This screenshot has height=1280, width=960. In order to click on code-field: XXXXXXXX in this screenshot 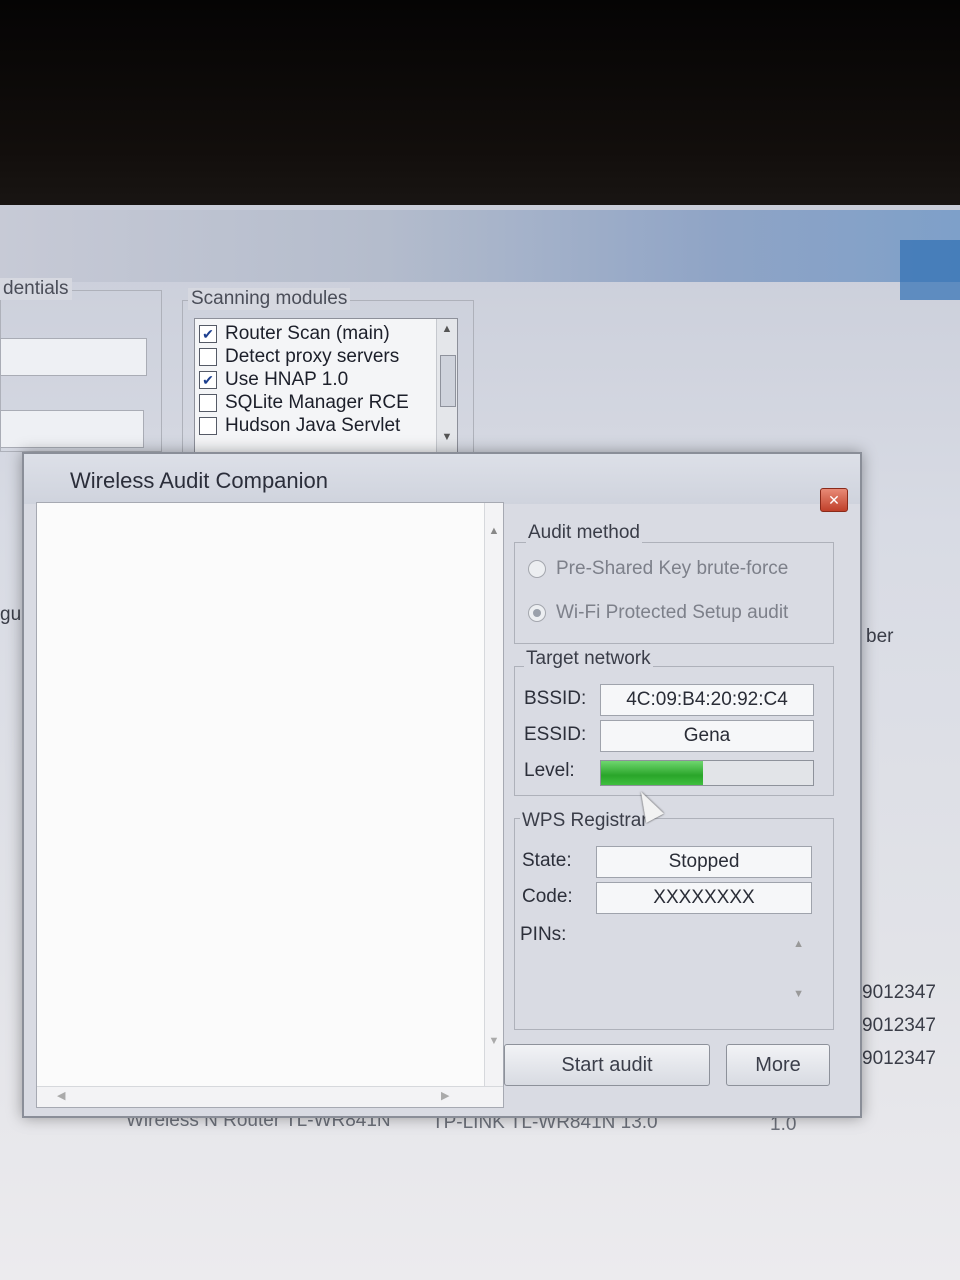, I will do `click(704, 898)`.